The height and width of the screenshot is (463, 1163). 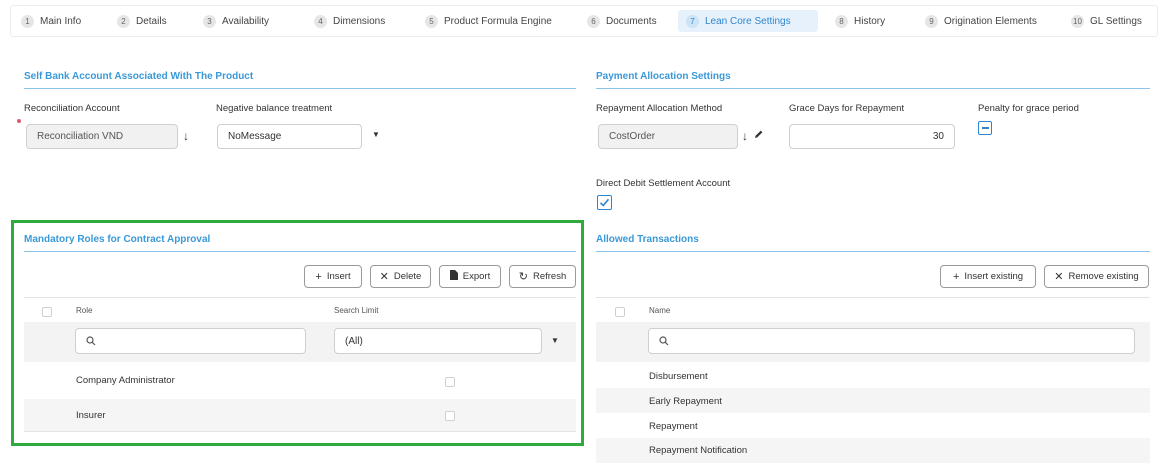 What do you see at coordinates (678, 376) in the screenshot?
I see `name-cell: Disbursement` at bounding box center [678, 376].